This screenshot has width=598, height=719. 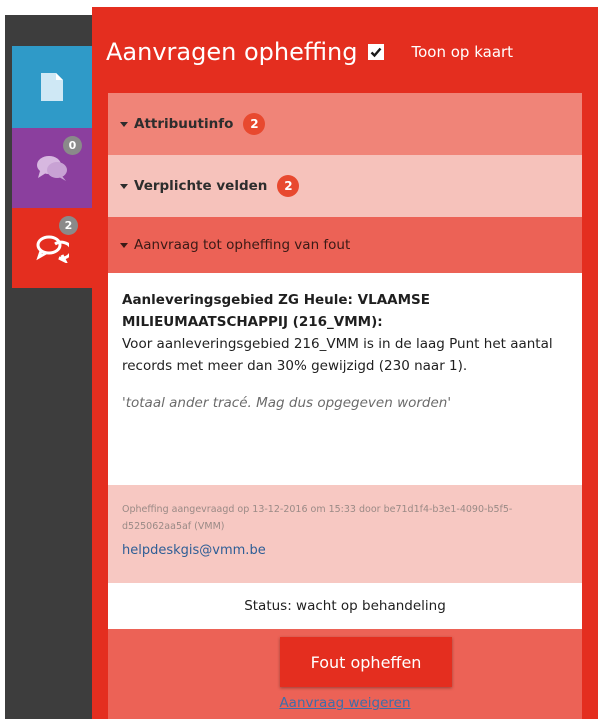 What do you see at coordinates (345, 186) in the screenshot?
I see `section-required-fields: Verplichte velden 2` at bounding box center [345, 186].